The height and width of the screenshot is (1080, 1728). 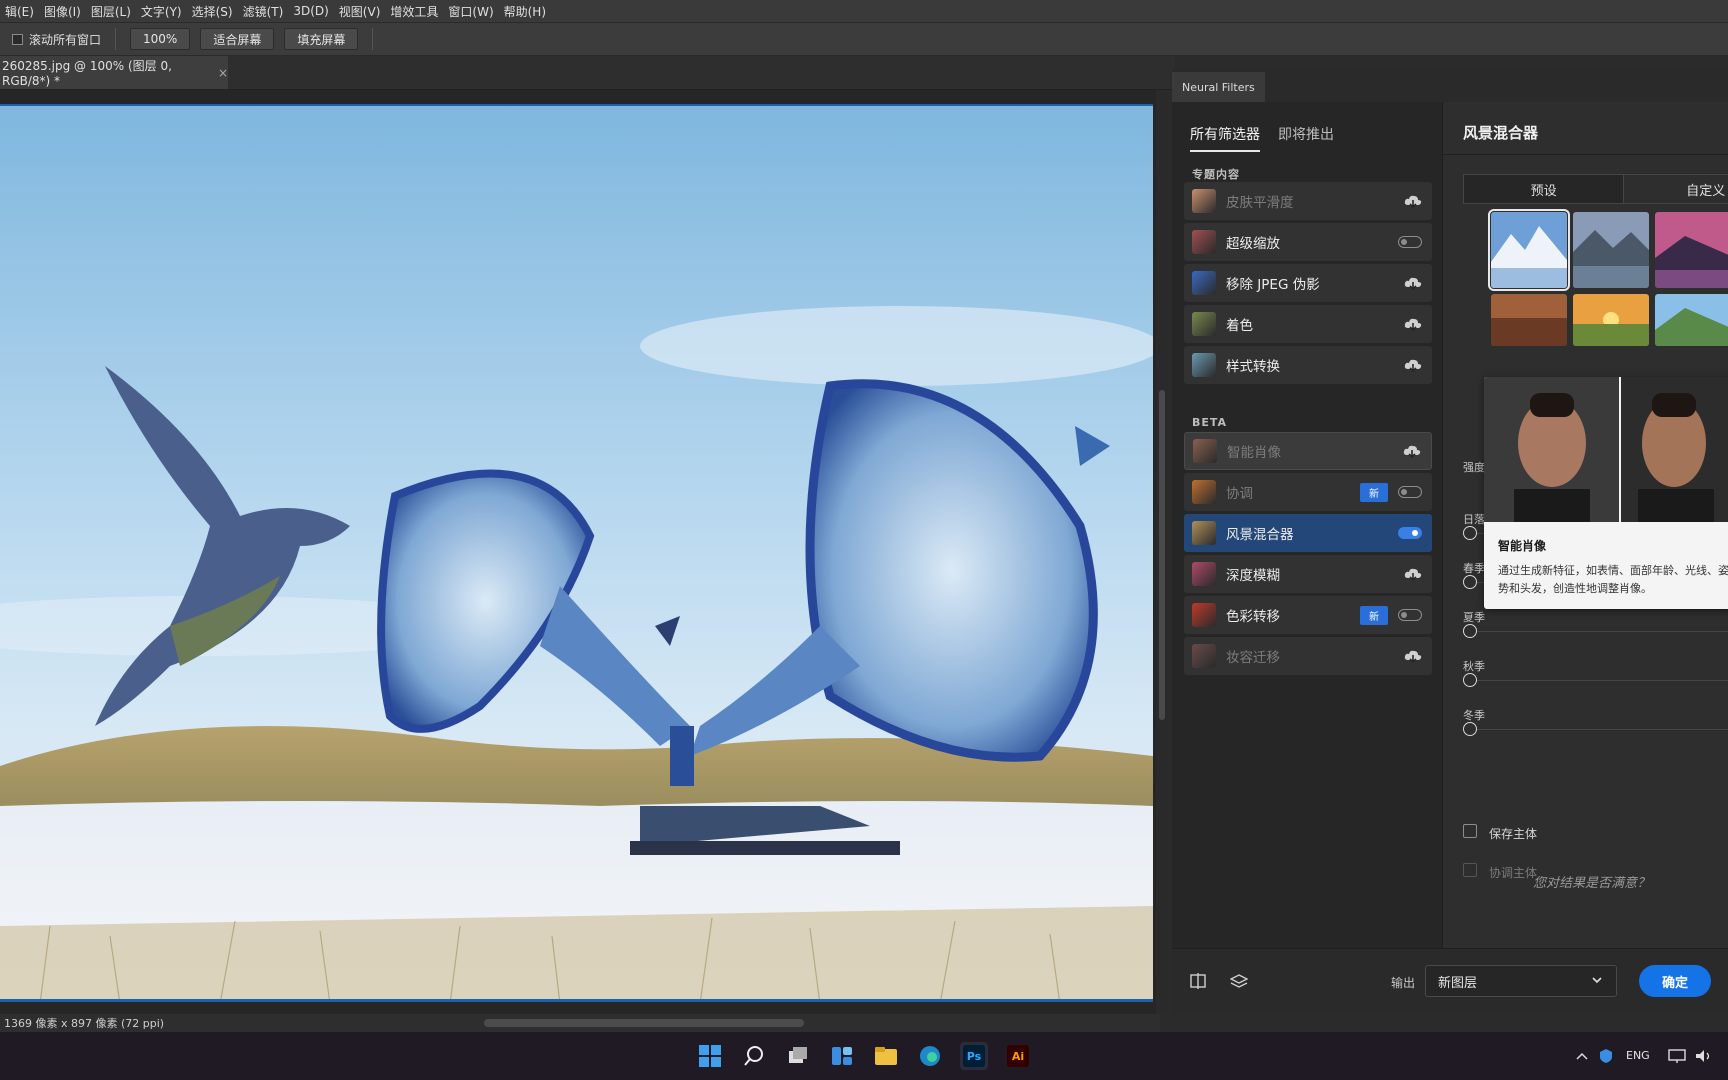 What do you see at coordinates (1544, 189) in the screenshot?
I see `tab-preset: 预设` at bounding box center [1544, 189].